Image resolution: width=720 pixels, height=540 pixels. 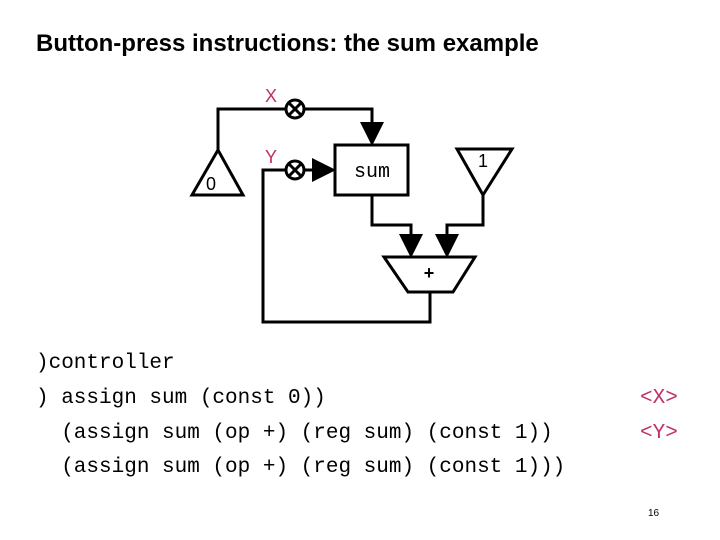 What do you see at coordinates (294, 433) in the screenshot?
I see `code-line-3: (assign sum (op +) (reg sum) (const 1))` at bounding box center [294, 433].